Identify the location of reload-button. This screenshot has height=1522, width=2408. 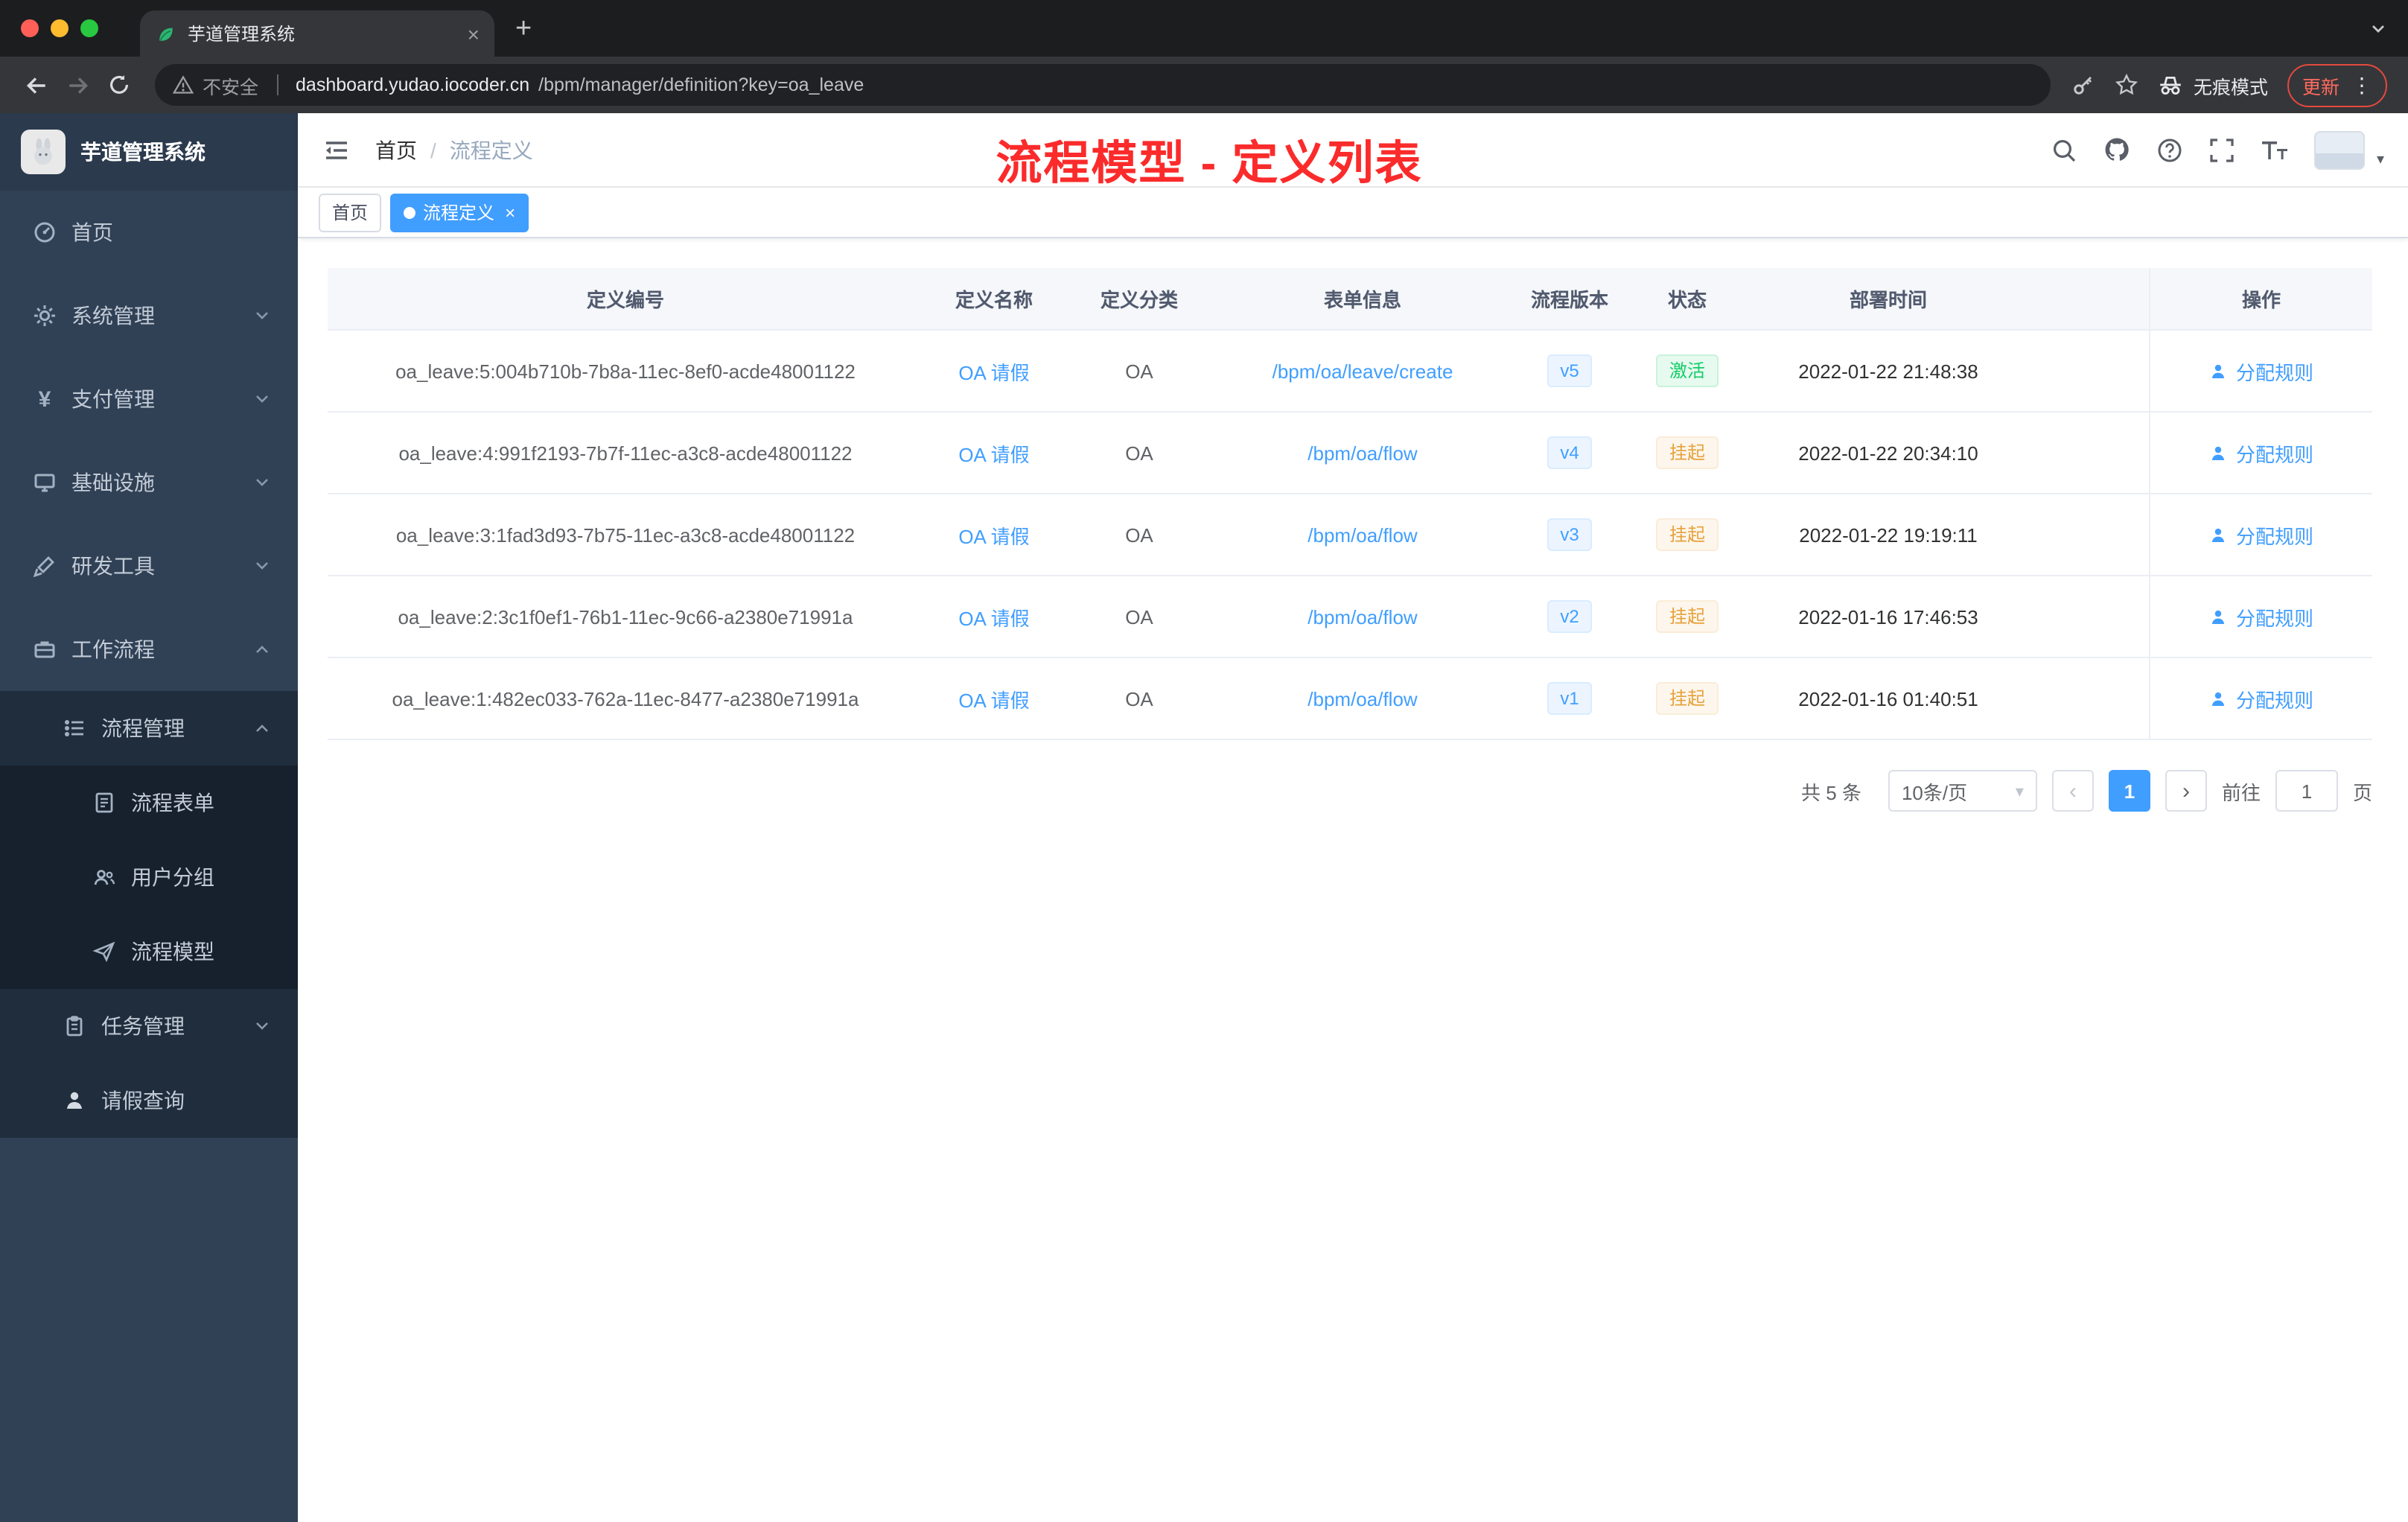
(119, 85).